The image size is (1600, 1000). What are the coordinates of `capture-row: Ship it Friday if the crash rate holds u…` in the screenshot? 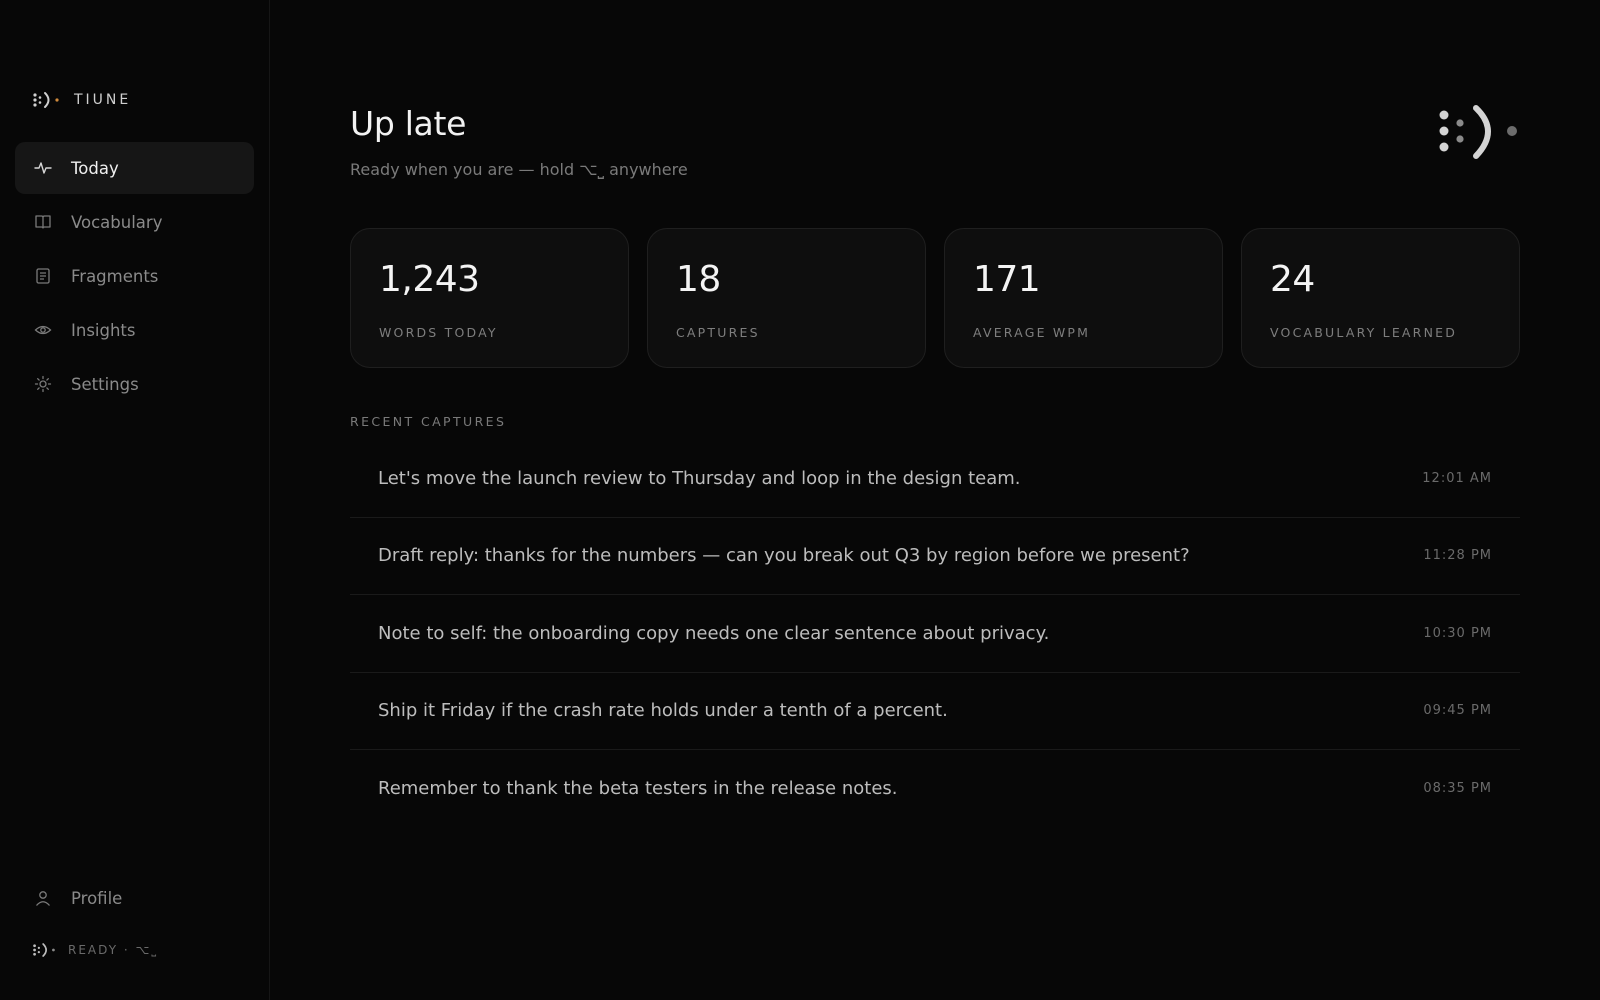 It's located at (935, 711).